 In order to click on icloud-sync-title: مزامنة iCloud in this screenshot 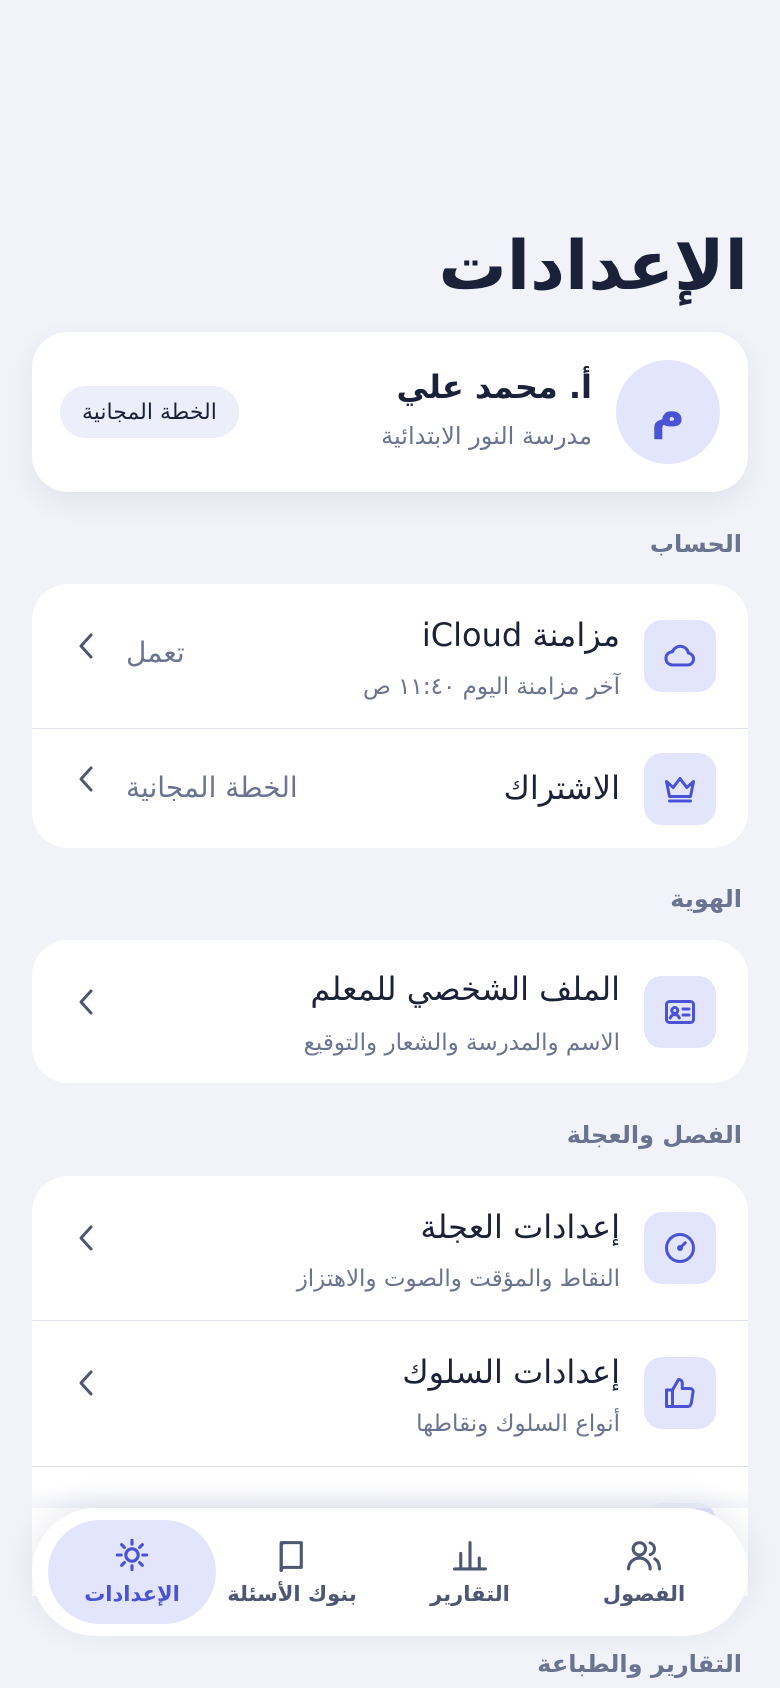, I will do `click(520, 635)`.